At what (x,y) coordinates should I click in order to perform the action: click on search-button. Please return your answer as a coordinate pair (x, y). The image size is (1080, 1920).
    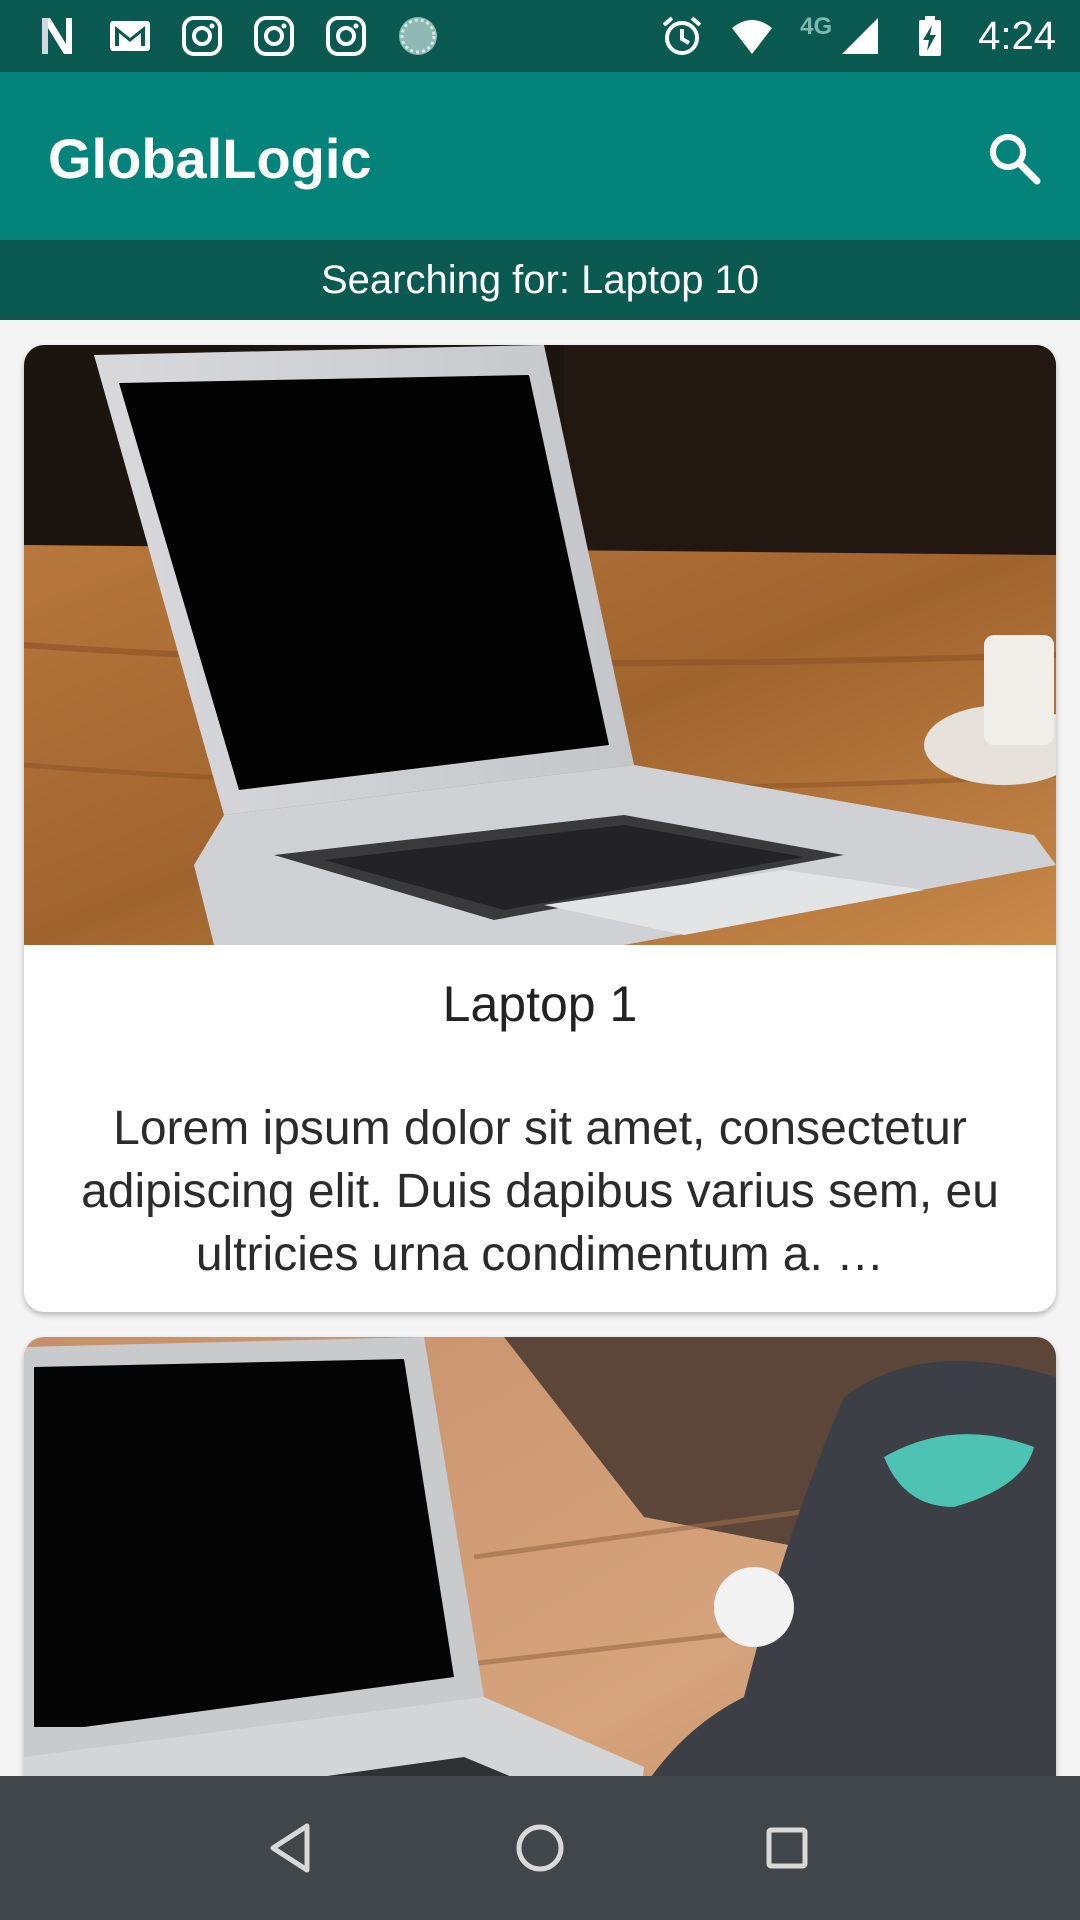
    Looking at the image, I should click on (1014, 158).